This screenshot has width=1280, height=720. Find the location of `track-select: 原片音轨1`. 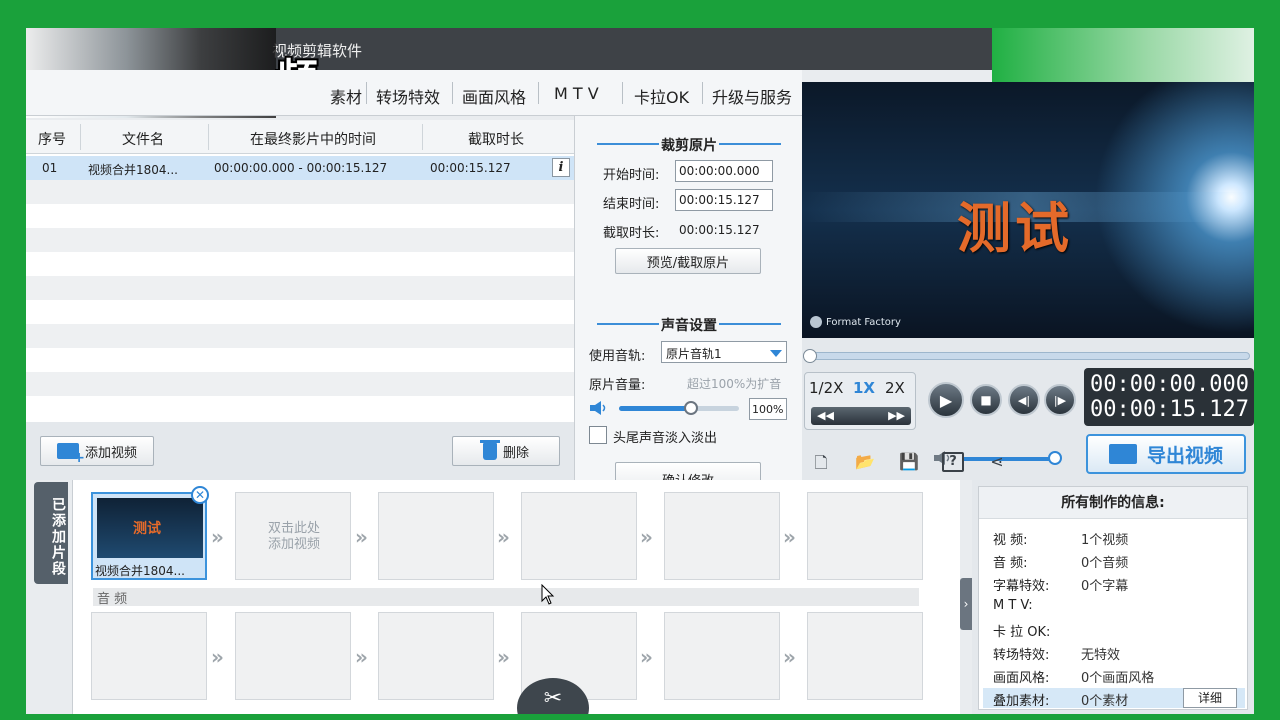

track-select: 原片音轨1 is located at coordinates (724, 352).